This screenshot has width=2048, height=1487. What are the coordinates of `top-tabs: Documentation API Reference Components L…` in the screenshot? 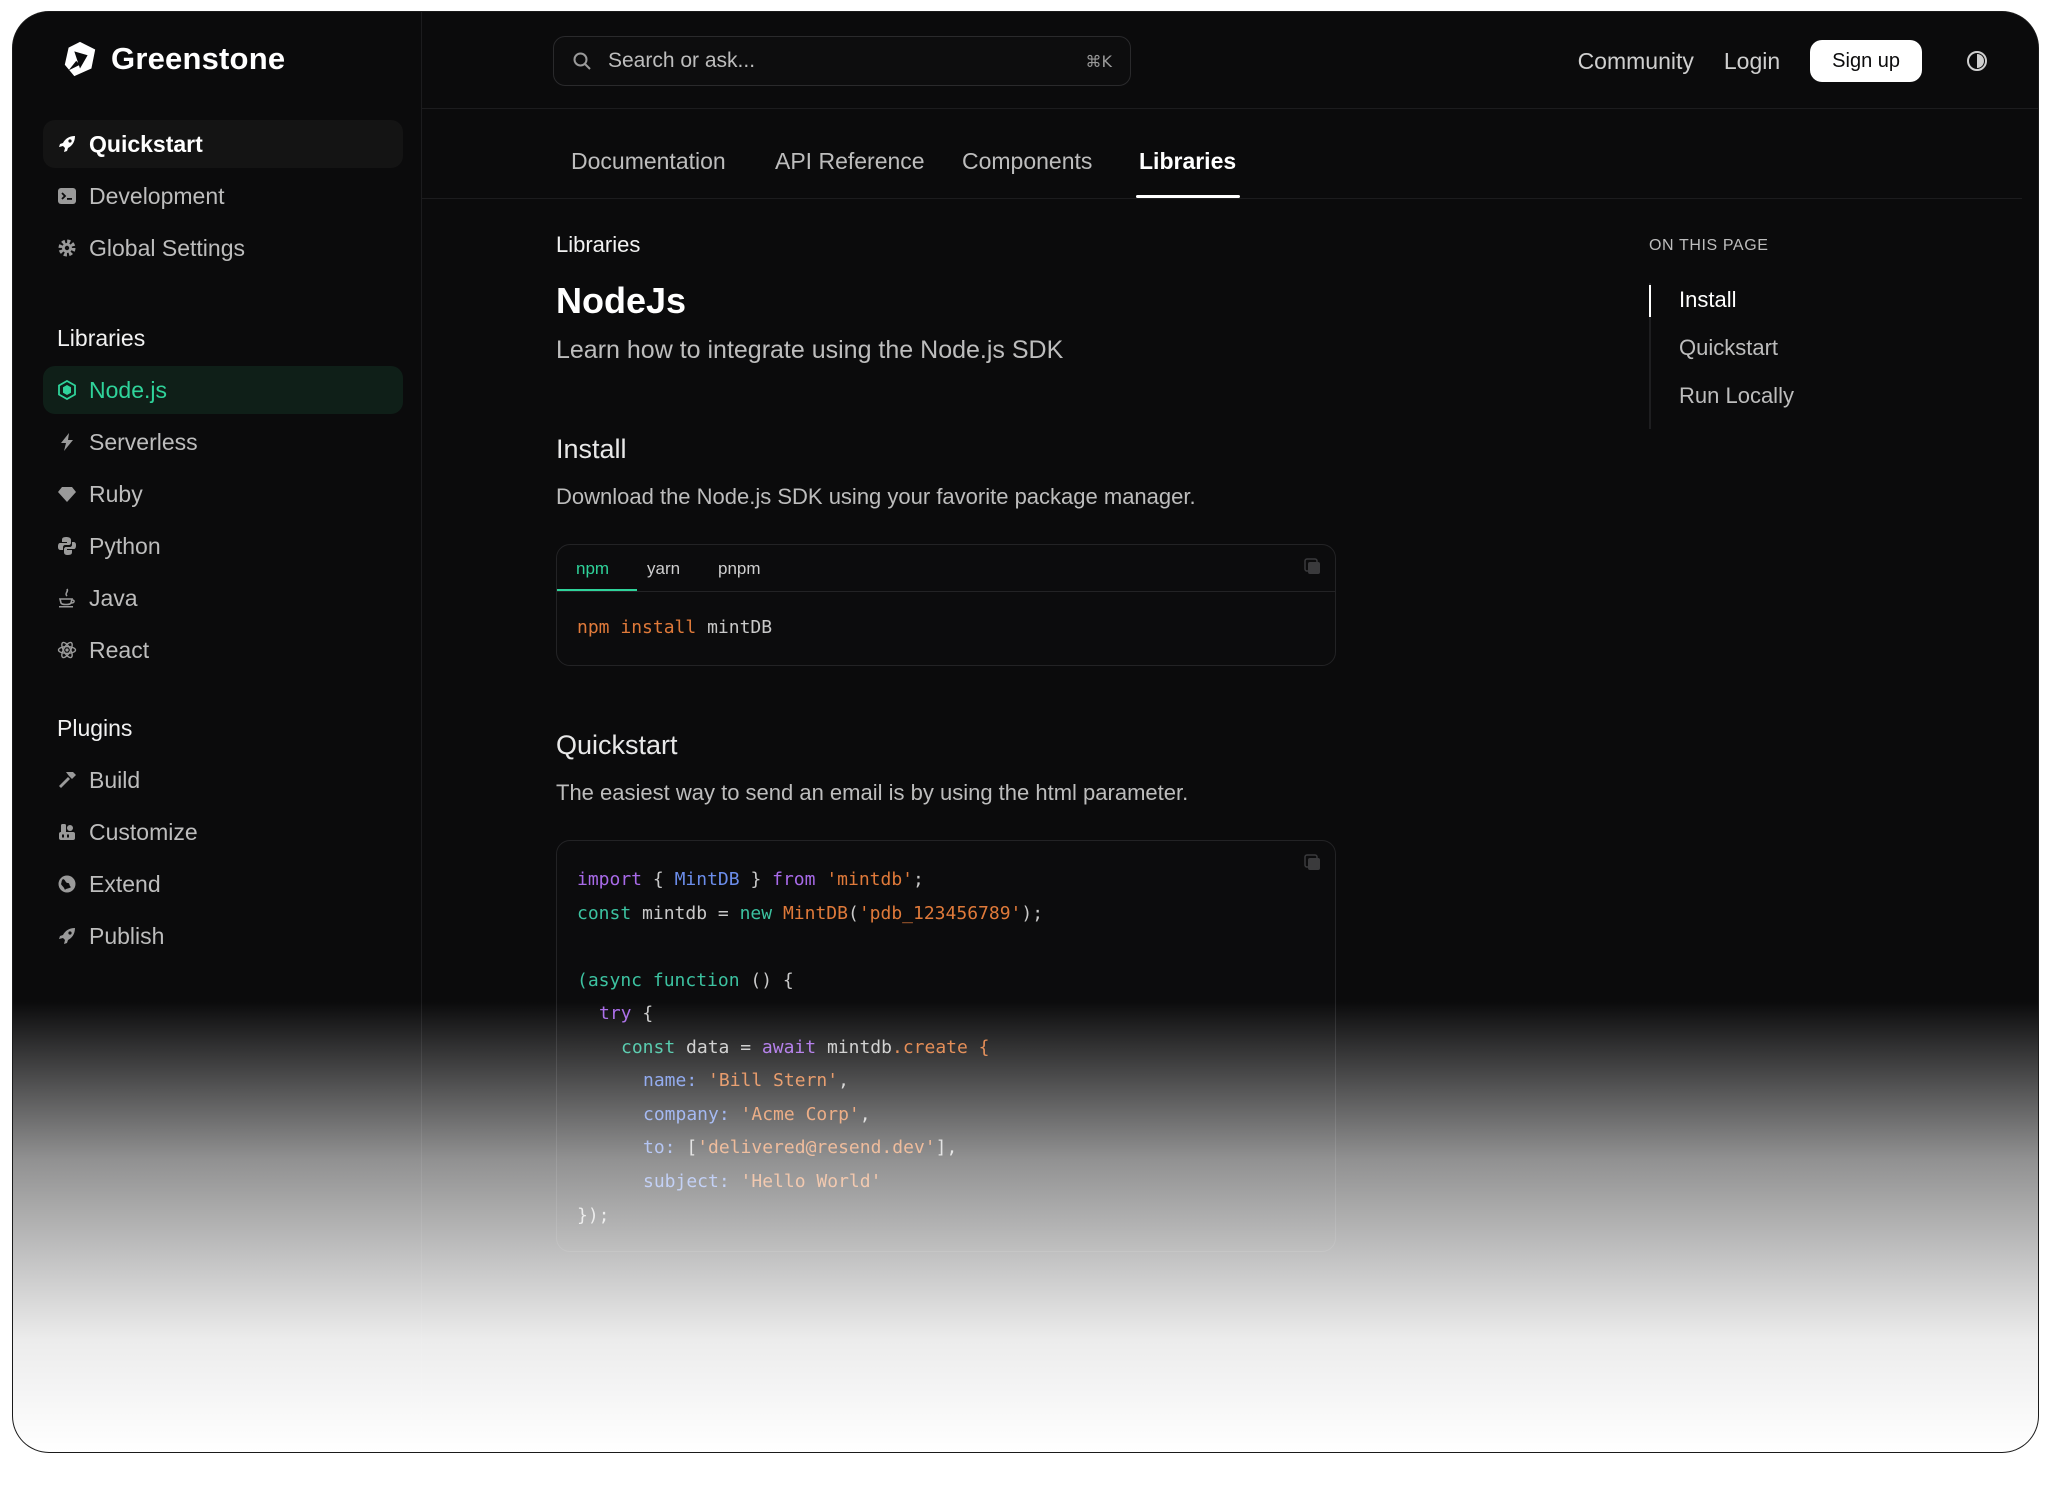 It's located at (1221, 153).